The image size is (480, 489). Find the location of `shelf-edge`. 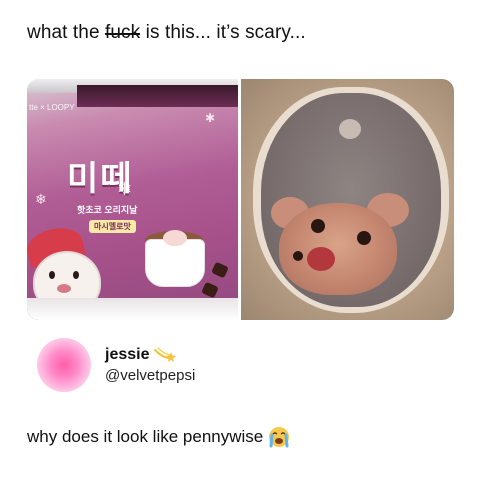

shelf-edge is located at coordinates (132, 309).